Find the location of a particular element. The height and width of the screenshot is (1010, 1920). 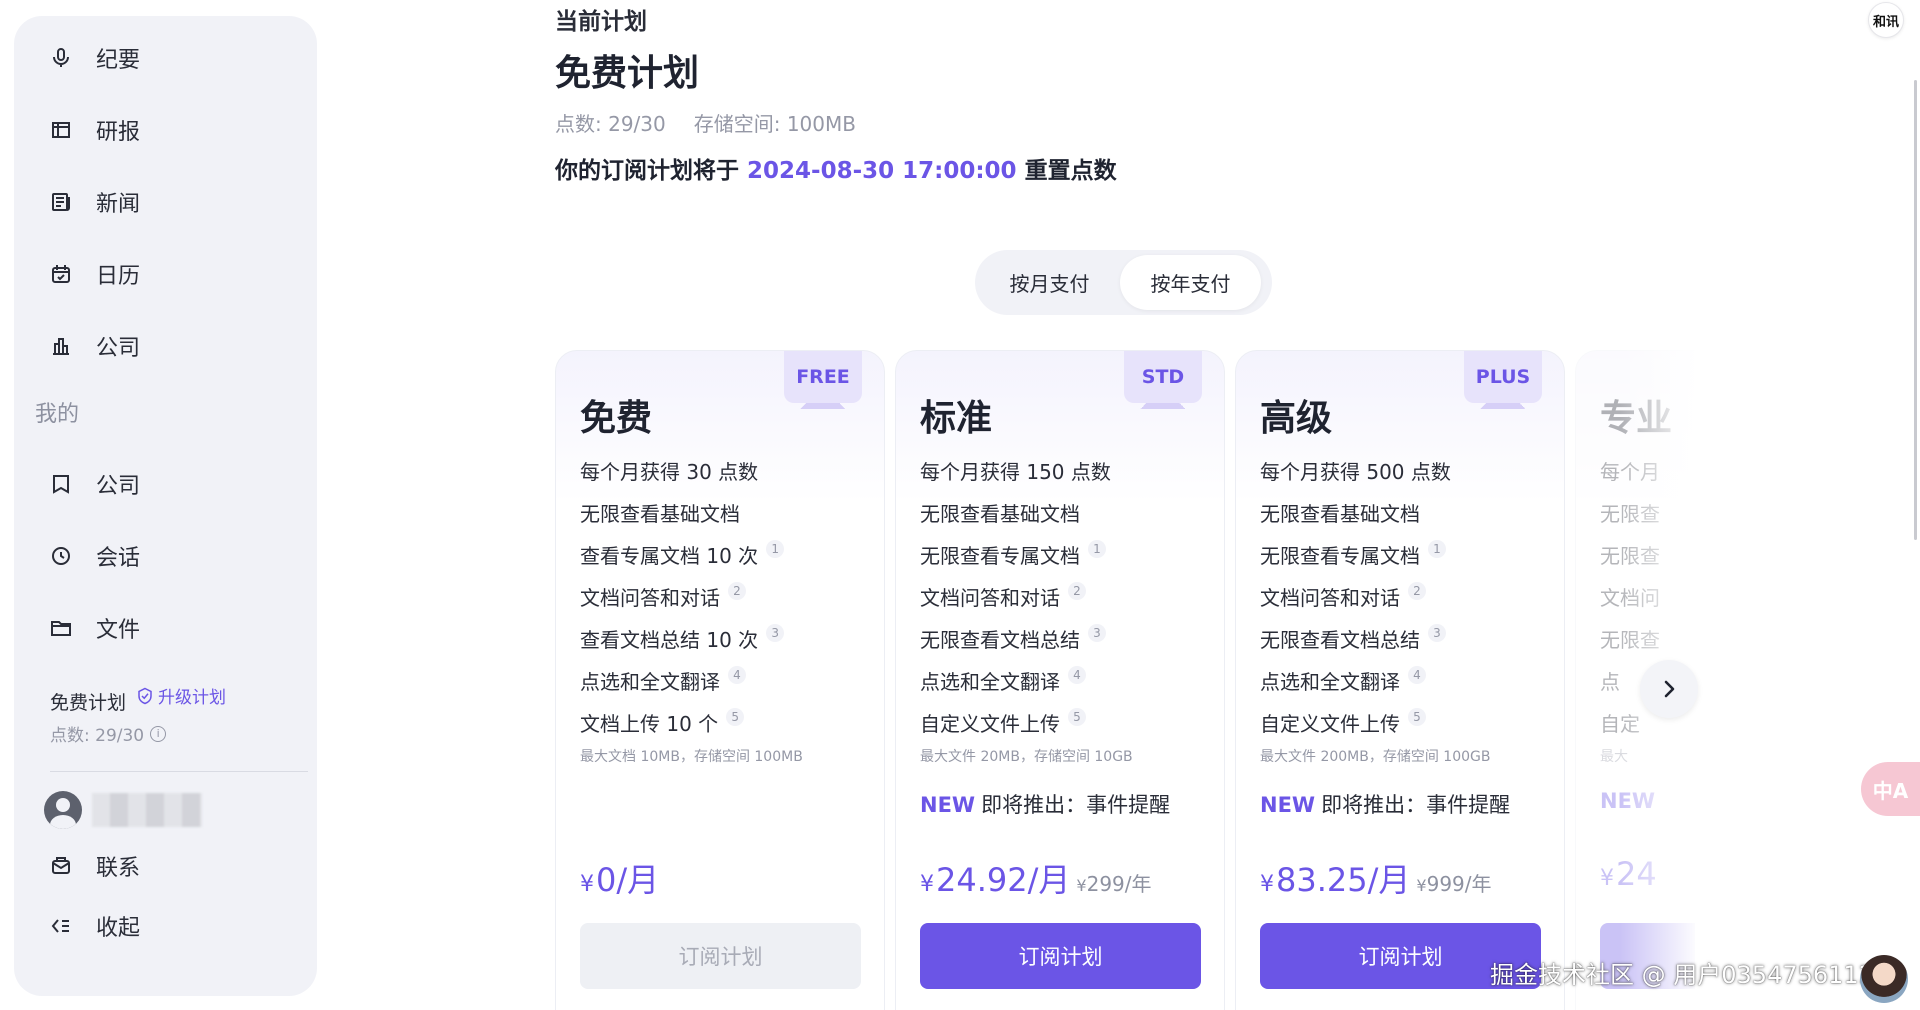

upgrade-plan-link: 升级计划 is located at coordinates (181, 695).